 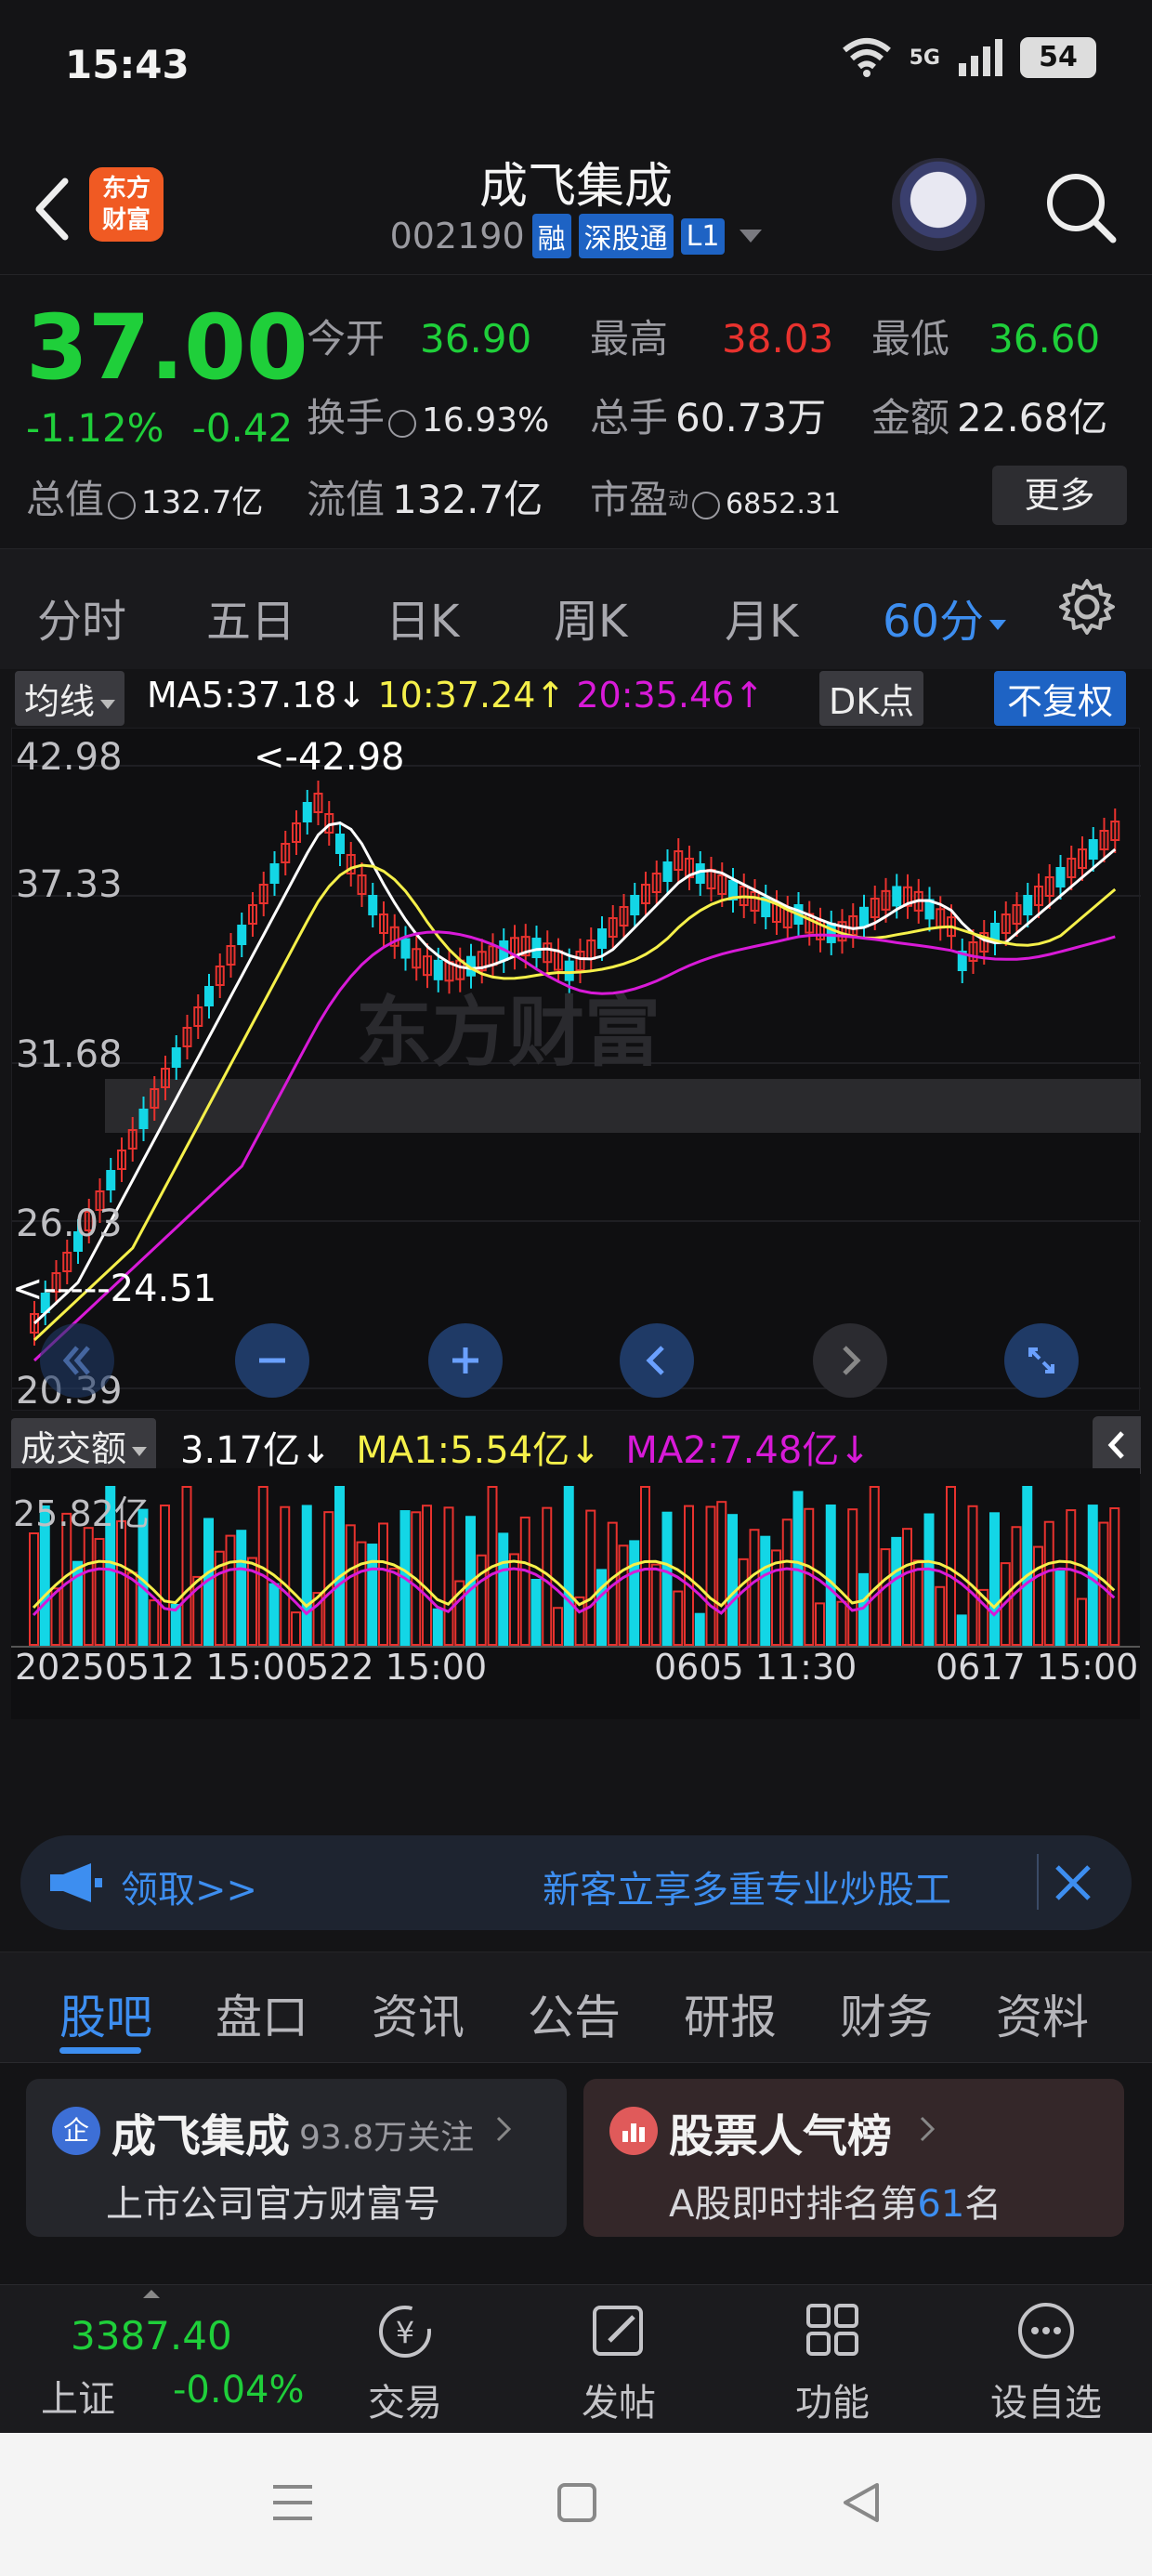 I want to click on x-label-2: 522 15:00, so click(x=397, y=1667).